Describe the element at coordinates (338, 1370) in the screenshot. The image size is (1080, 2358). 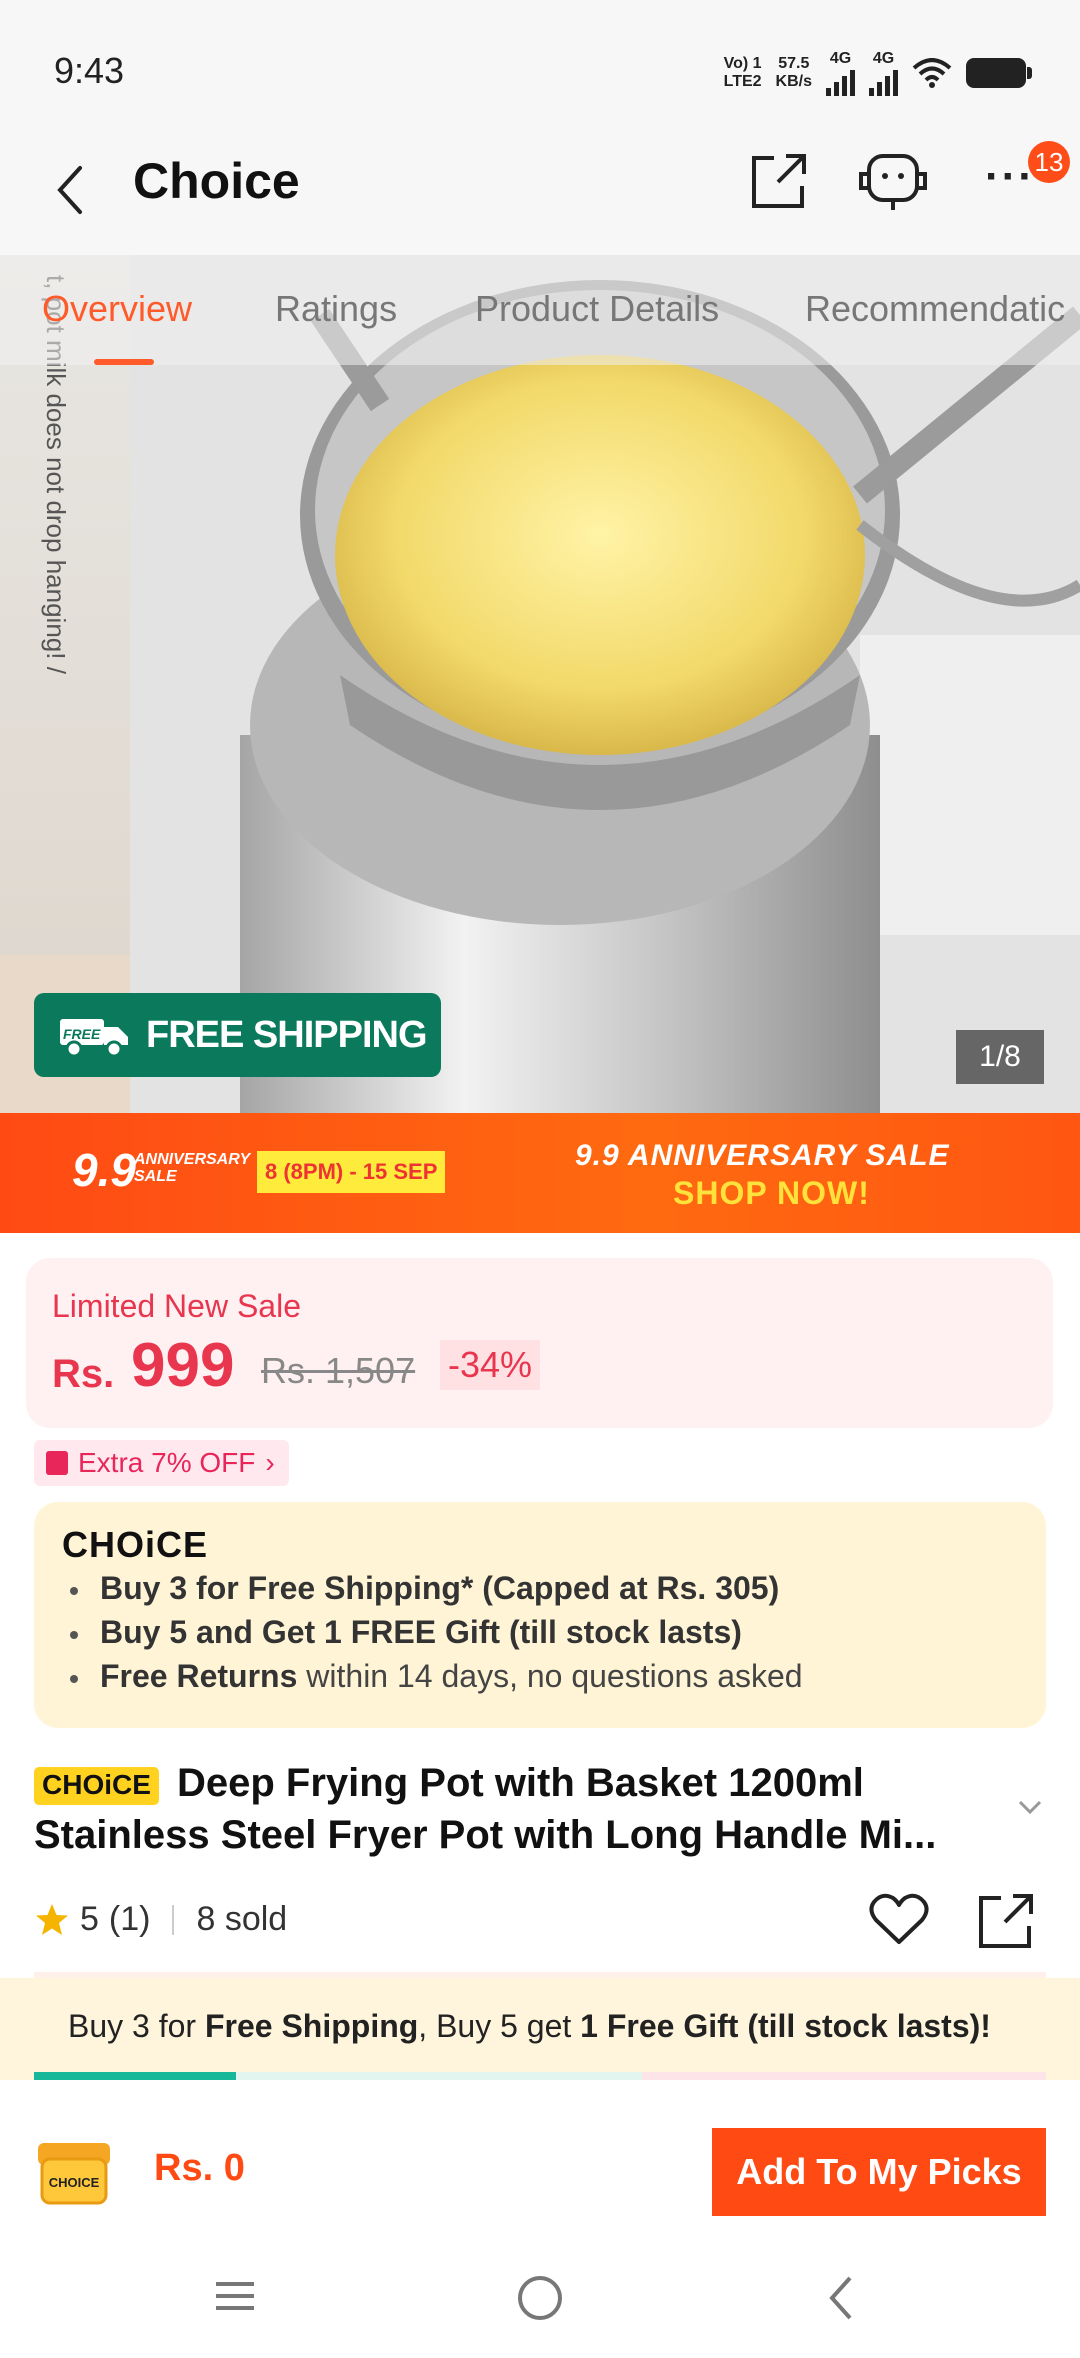
I see `original-price: Rs. 1,507` at that location.